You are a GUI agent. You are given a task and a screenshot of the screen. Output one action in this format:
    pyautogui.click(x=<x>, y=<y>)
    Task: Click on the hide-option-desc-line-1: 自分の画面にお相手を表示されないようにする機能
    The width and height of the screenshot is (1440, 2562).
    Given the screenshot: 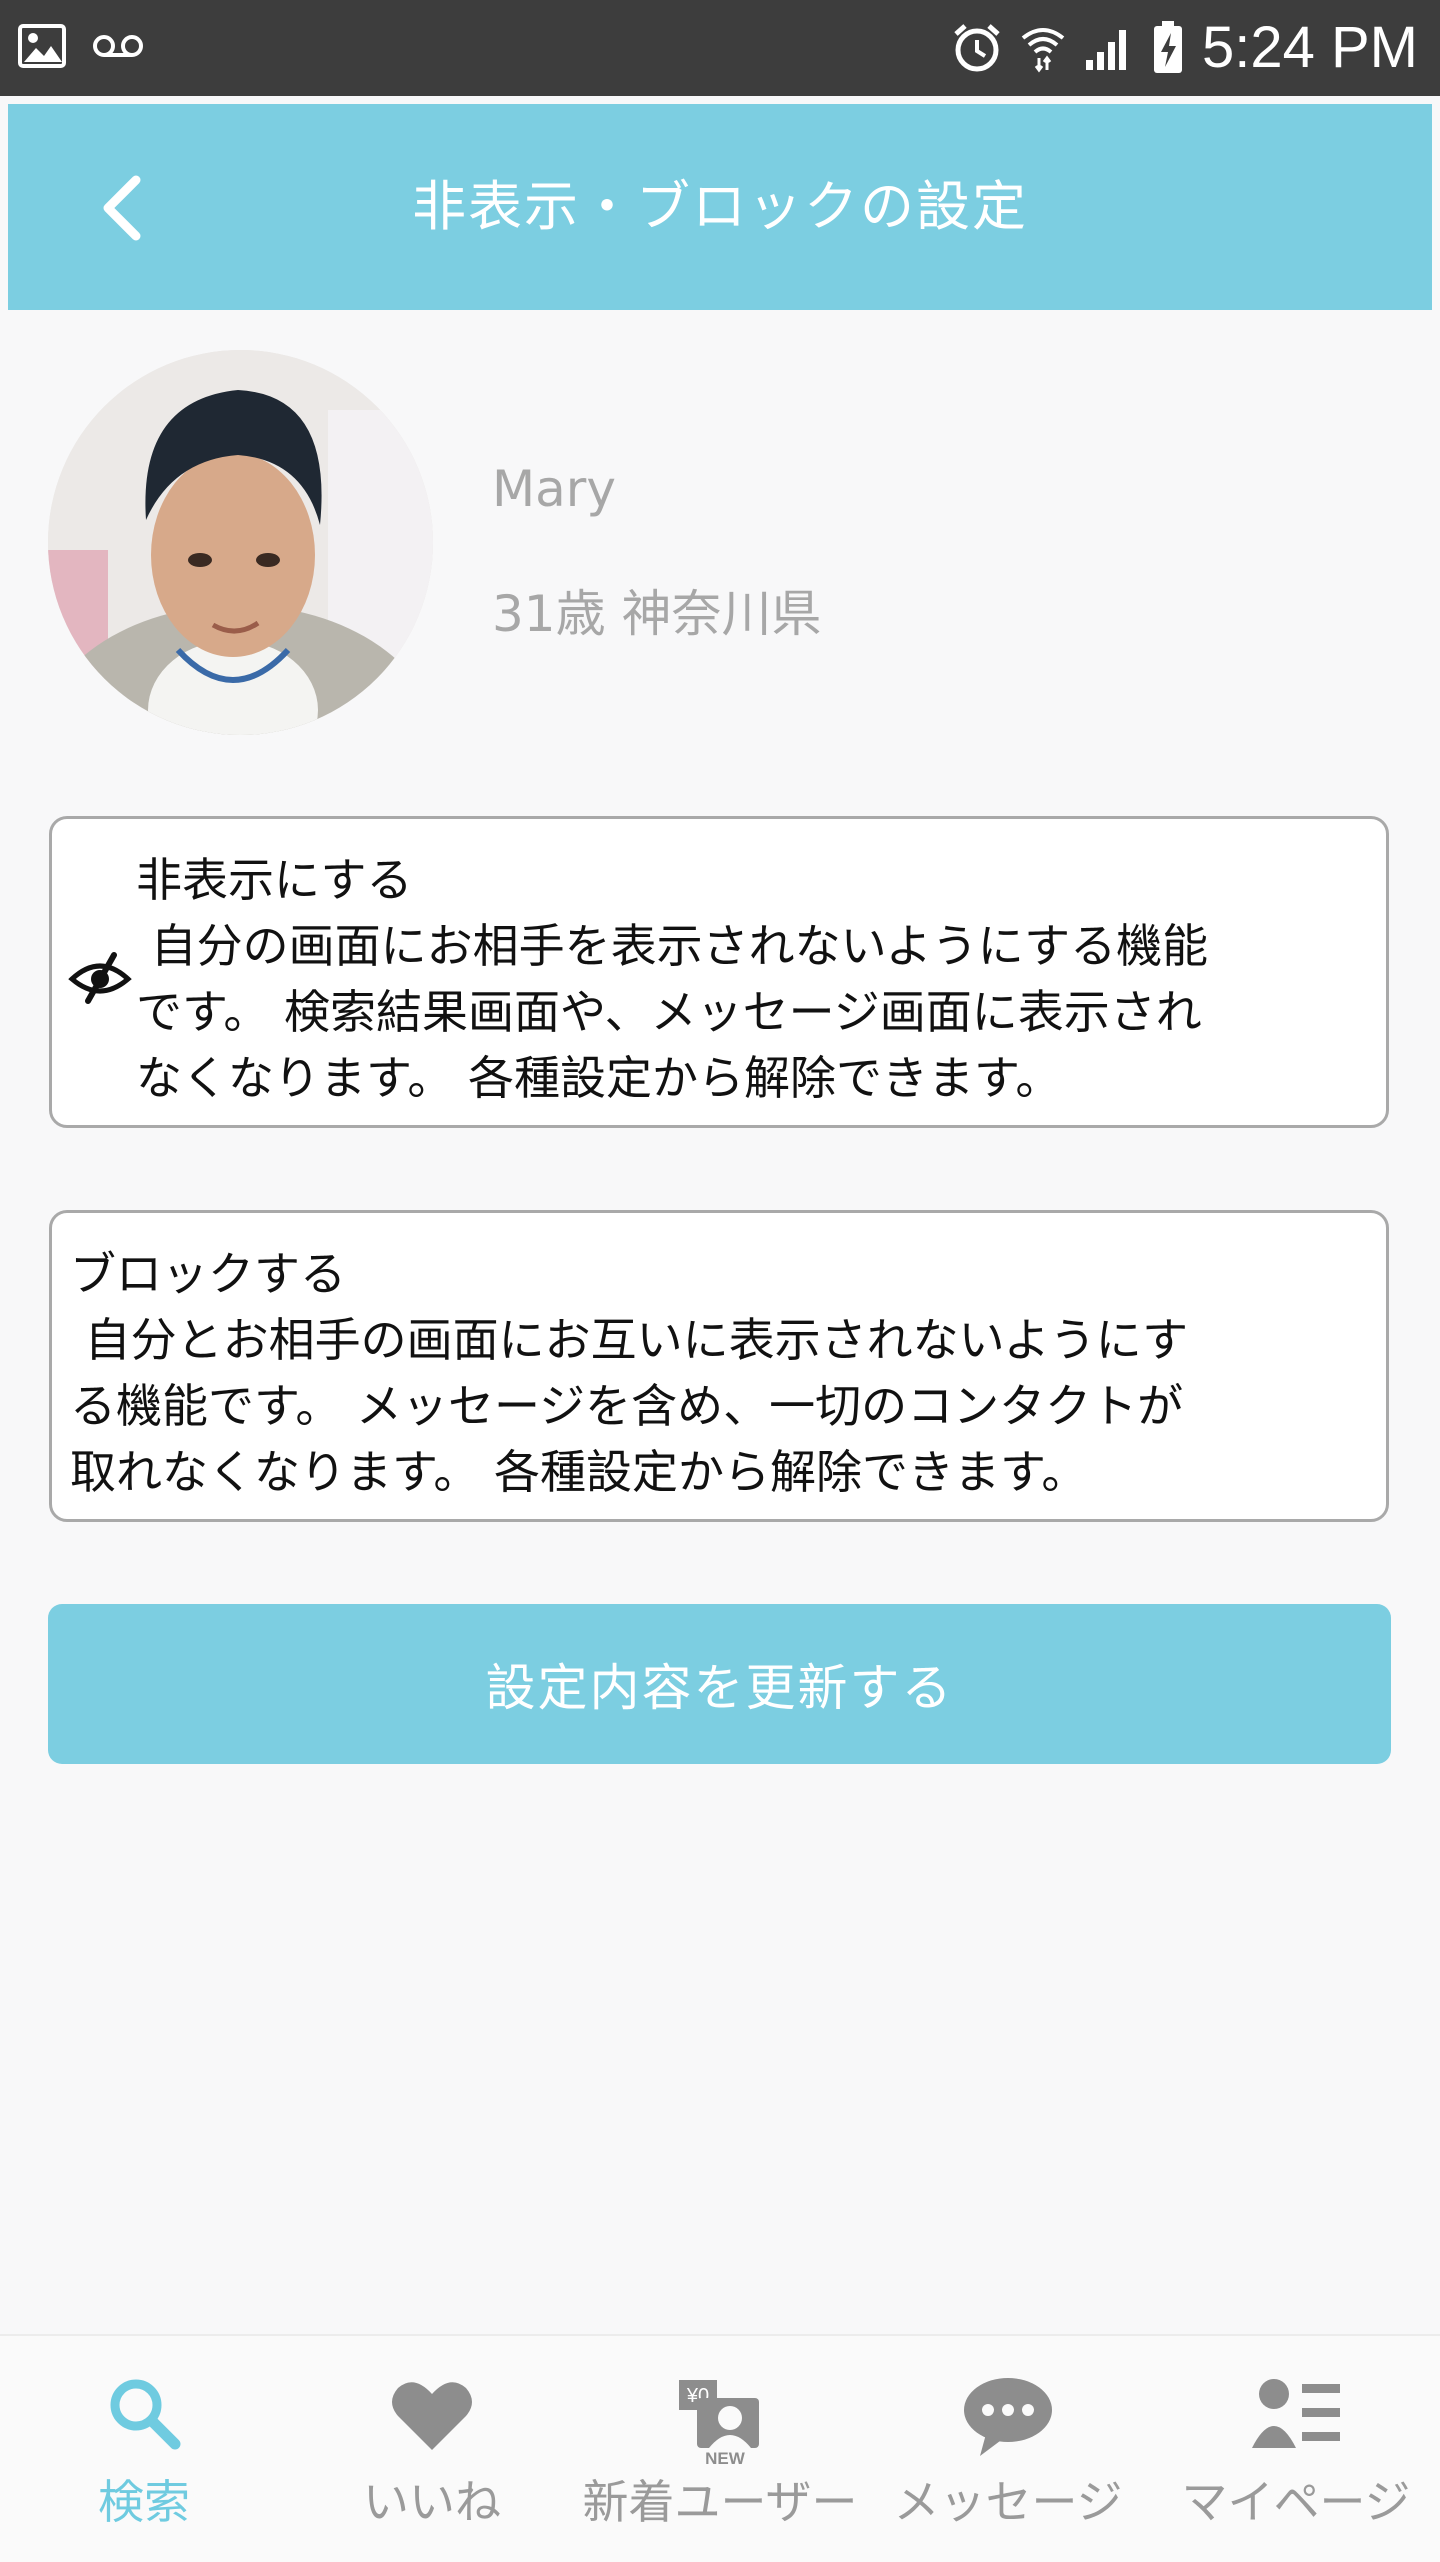 What is the action you would take?
    pyautogui.click(x=672, y=946)
    